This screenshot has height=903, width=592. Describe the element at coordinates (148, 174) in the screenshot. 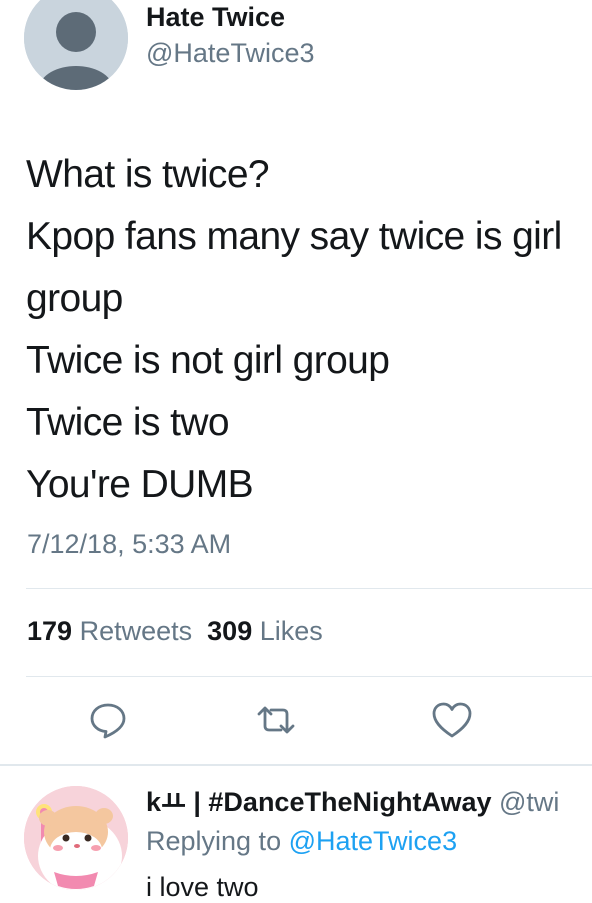

I see `tweet-text-line: What is twice?` at that location.